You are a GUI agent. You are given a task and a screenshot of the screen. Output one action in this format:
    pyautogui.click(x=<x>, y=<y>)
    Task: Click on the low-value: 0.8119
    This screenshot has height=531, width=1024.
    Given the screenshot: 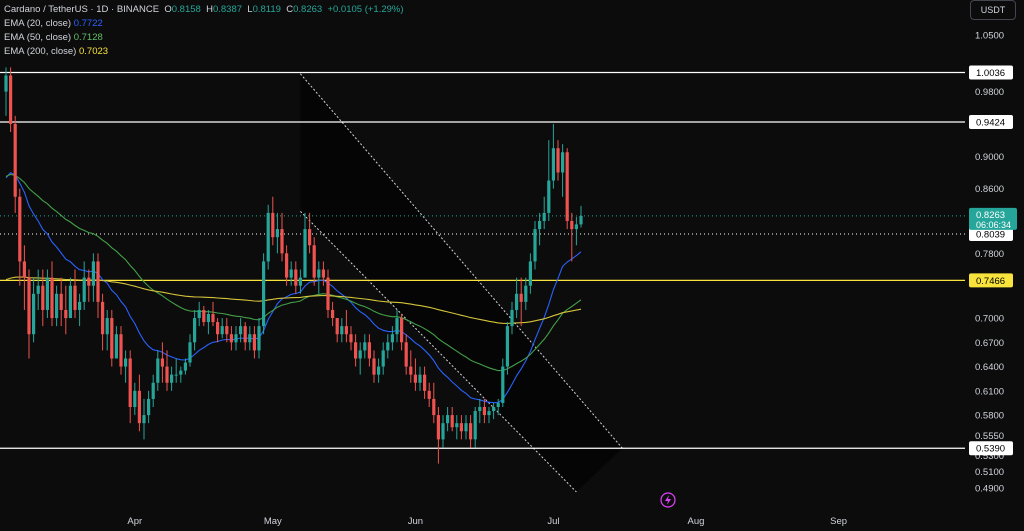 What is the action you would take?
    pyautogui.click(x=266, y=9)
    